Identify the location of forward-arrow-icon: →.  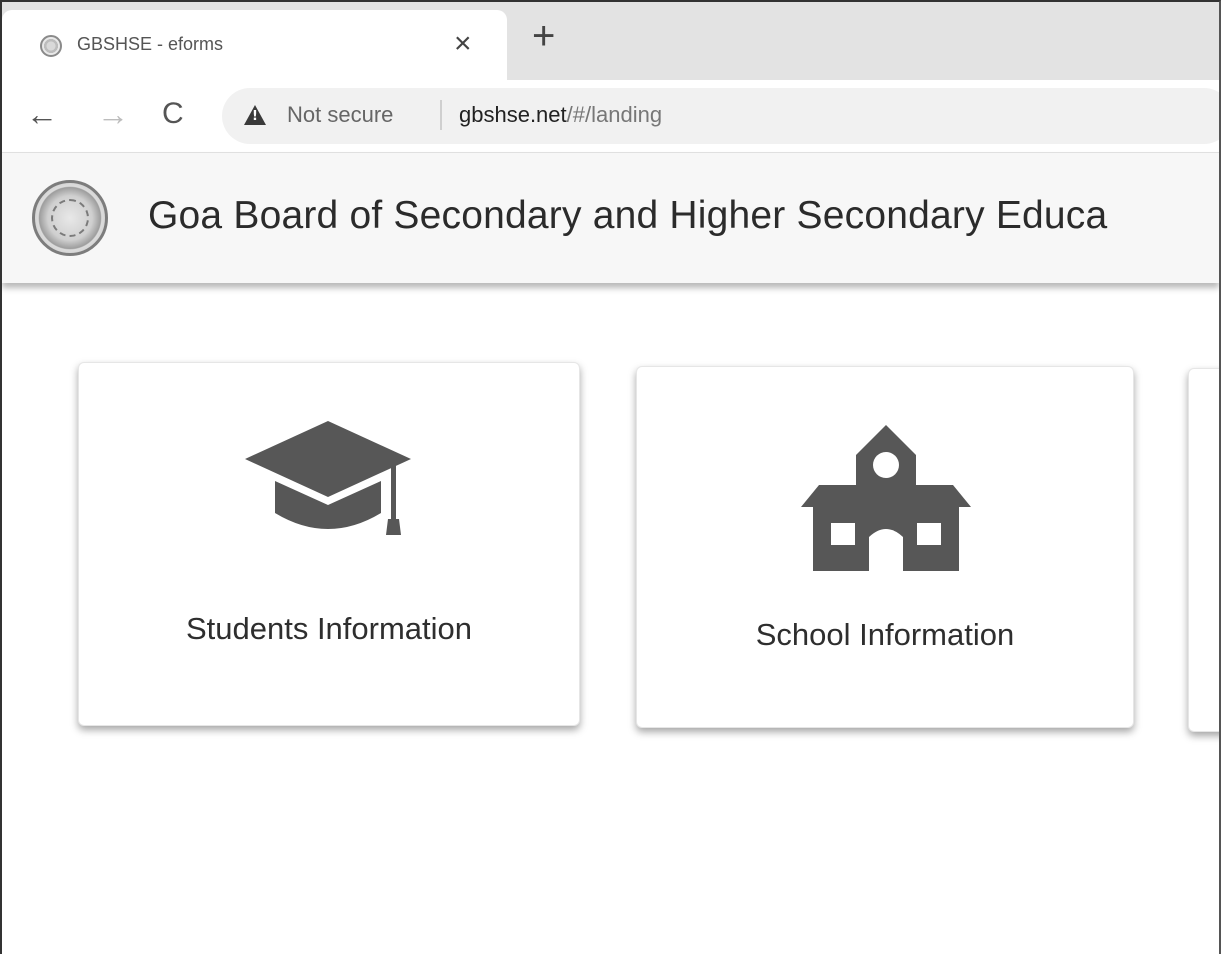
(113, 114).